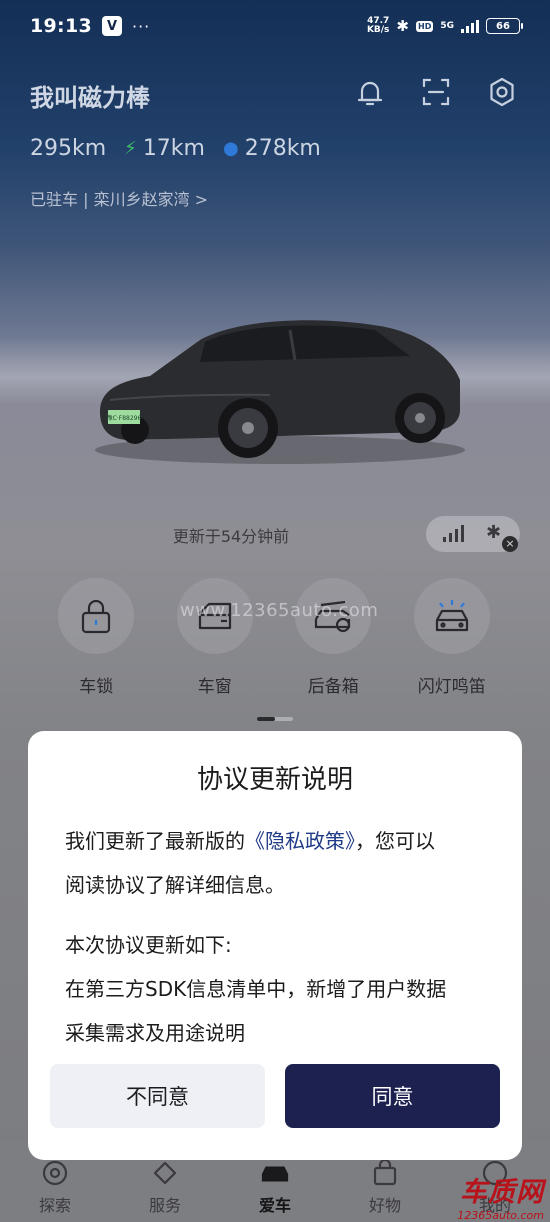  I want to click on dialog-line-5: 采集需求及用途说明, so click(155, 1033).